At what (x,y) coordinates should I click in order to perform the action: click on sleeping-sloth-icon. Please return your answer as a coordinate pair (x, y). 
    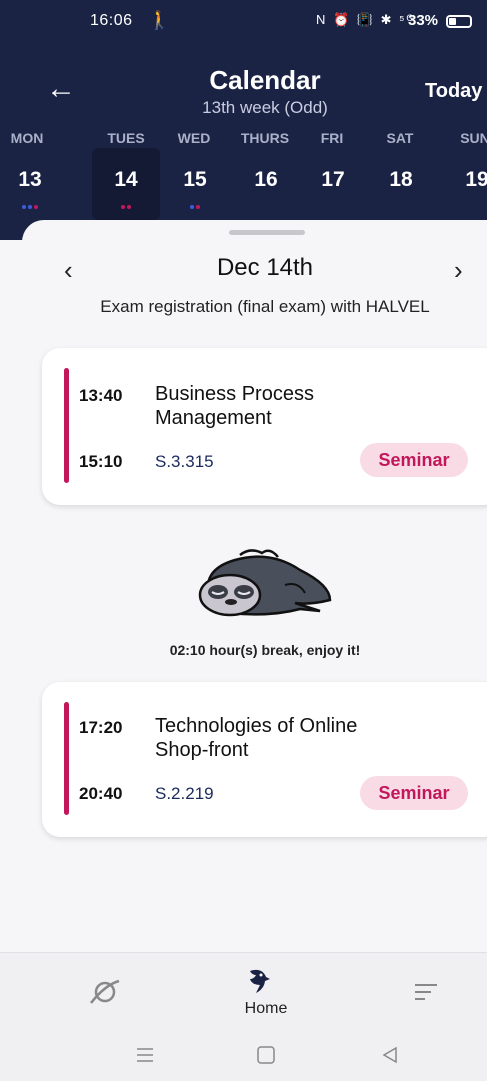
    Looking at the image, I should click on (265, 583).